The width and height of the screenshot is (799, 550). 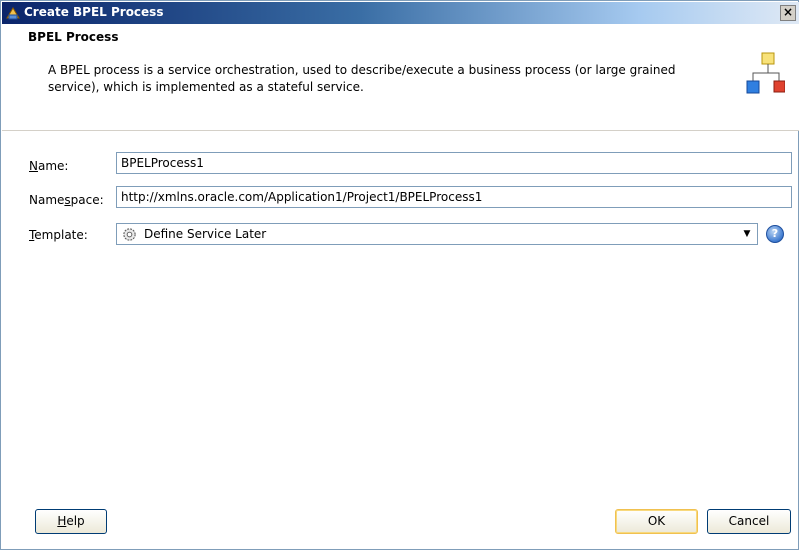 I want to click on namespace-label: Namespace:, so click(x=66, y=200).